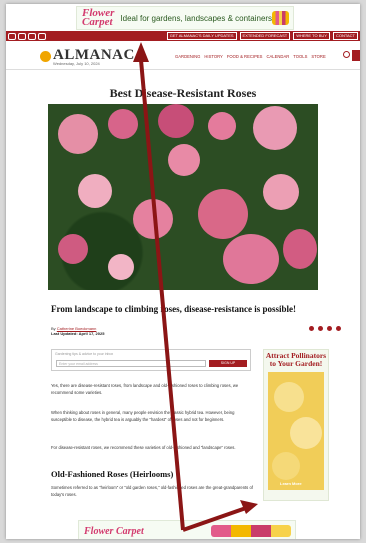 The width and height of the screenshot is (366, 543). Describe the element at coordinates (249, 507) in the screenshot. I see `arrowhead-bottom` at that location.